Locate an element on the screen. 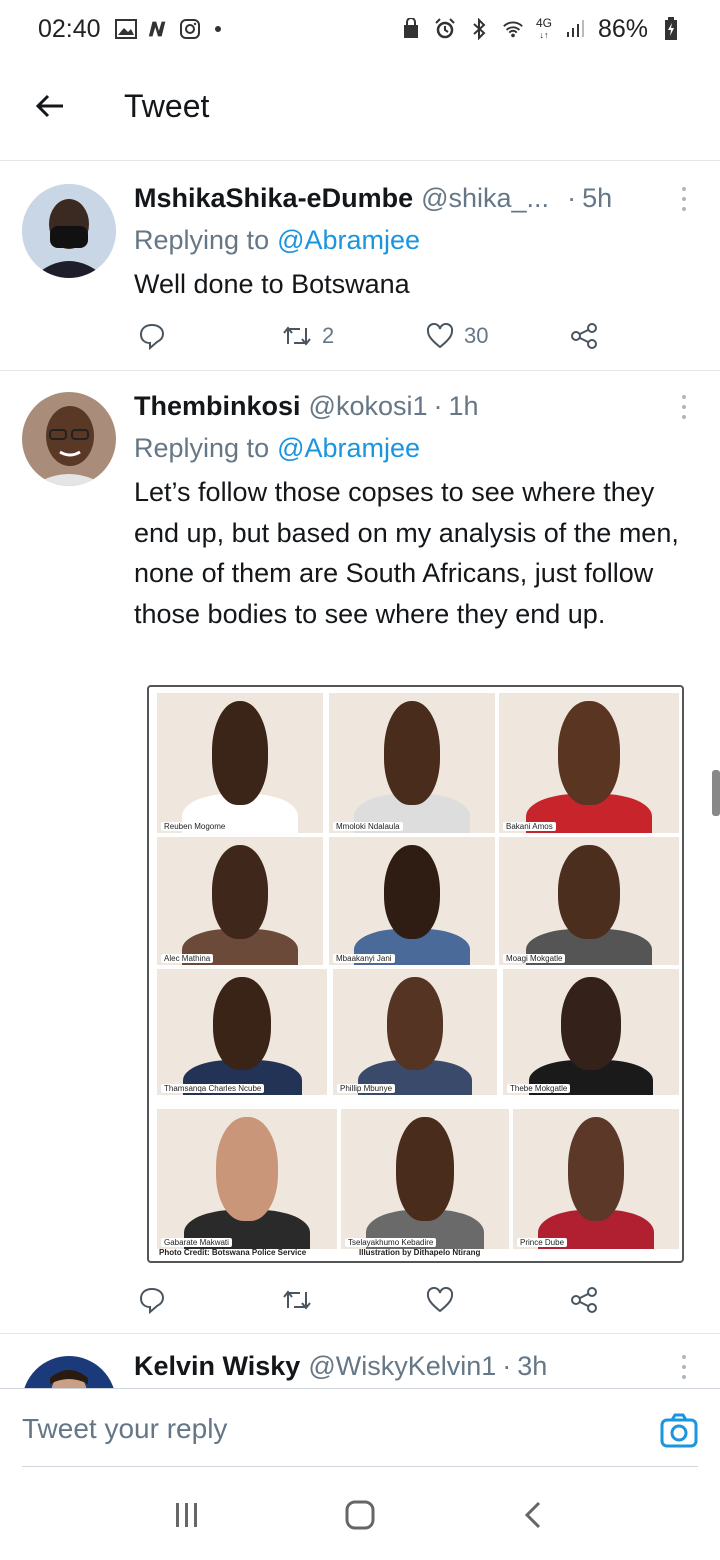 Image resolution: width=720 pixels, height=1560 pixels. mugshot-photo: Tselayakhumo Kebadire is located at coordinates (425, 1179).